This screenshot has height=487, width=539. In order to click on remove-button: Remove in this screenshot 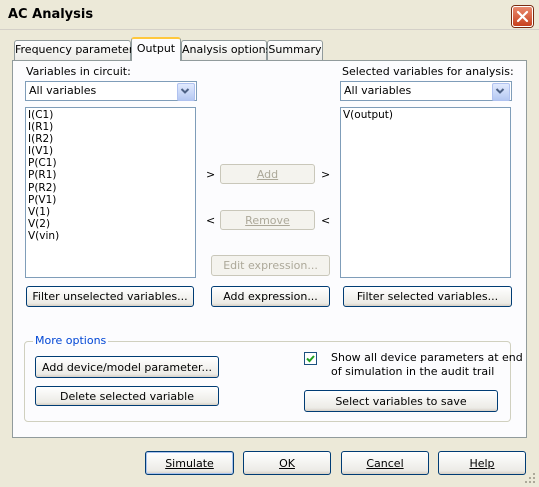, I will do `click(267, 220)`.